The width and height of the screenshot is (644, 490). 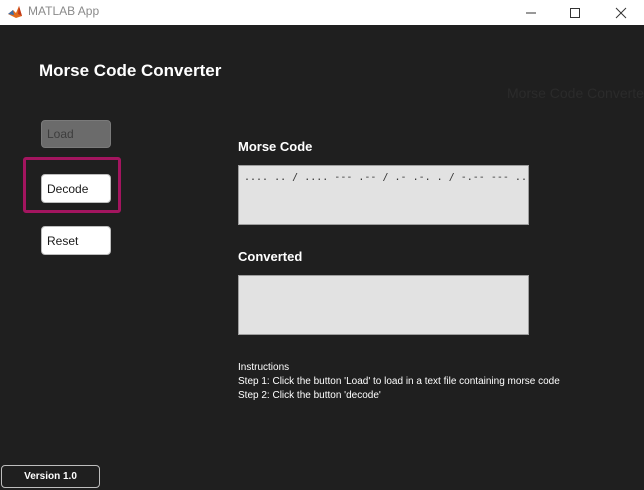 I want to click on instructions-step-2: Step 2: Click the button 'decode', so click(x=309, y=395).